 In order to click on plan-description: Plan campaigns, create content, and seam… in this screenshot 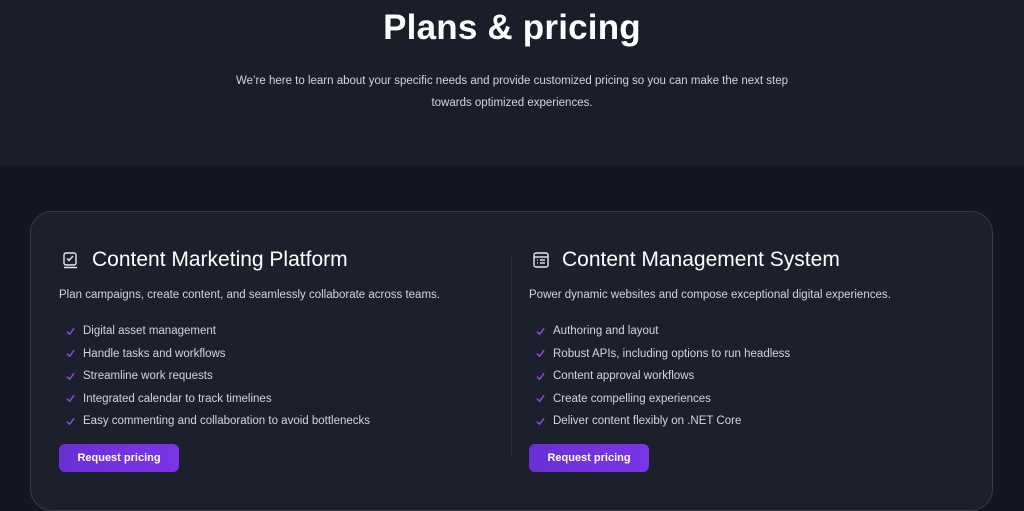, I will do `click(249, 295)`.